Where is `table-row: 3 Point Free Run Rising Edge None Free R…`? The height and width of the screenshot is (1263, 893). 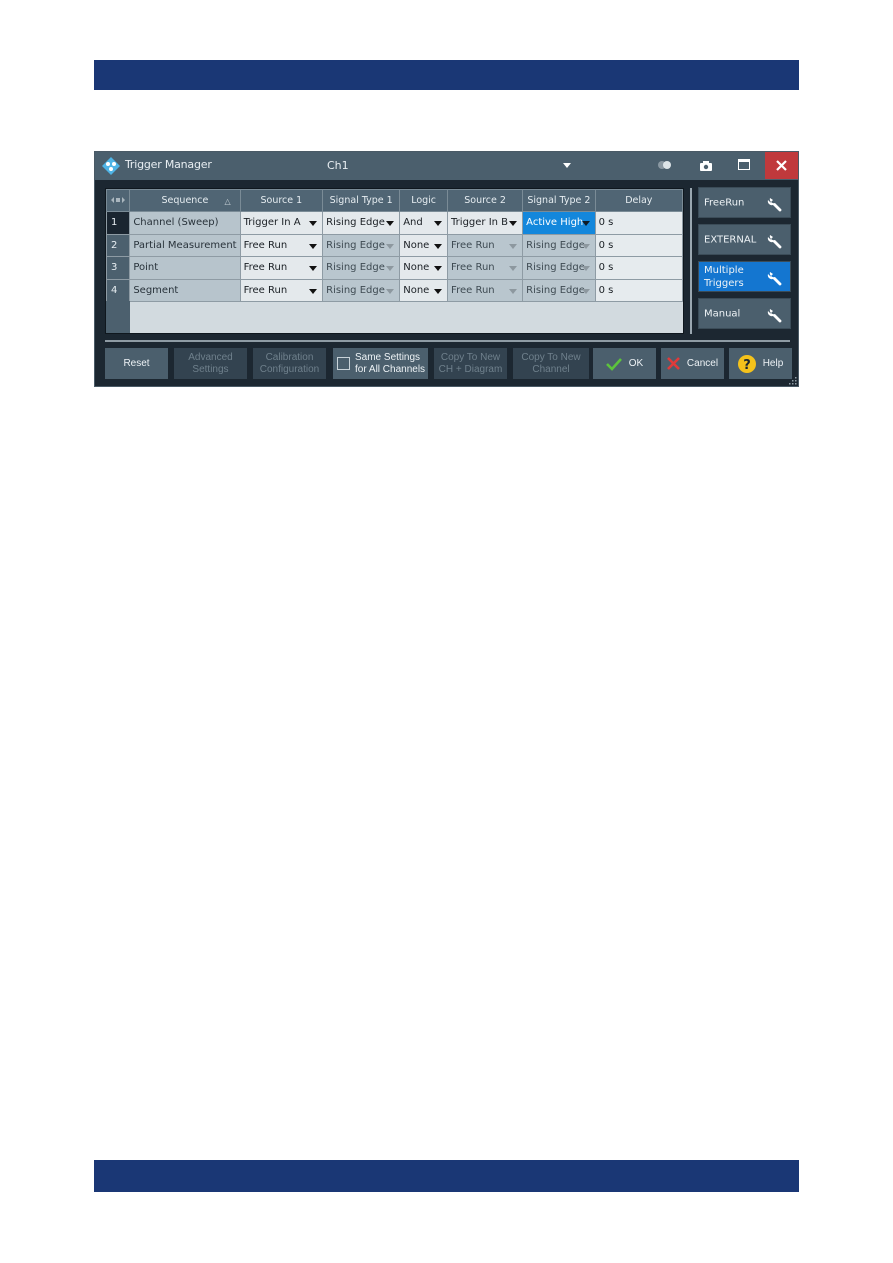
table-row: 3 Point Free Run Rising Edge None Free R… is located at coordinates (394, 268).